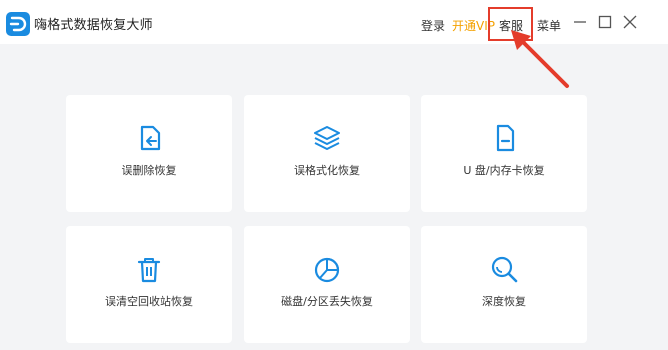 This screenshot has height=350, width=668. What do you see at coordinates (18, 24) in the screenshot?
I see `app-logo-icon` at bounding box center [18, 24].